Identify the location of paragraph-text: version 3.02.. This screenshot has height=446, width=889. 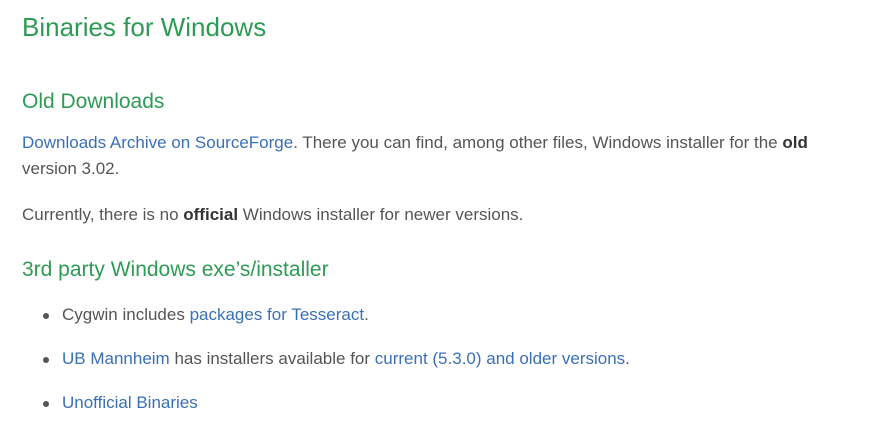
(71, 168).